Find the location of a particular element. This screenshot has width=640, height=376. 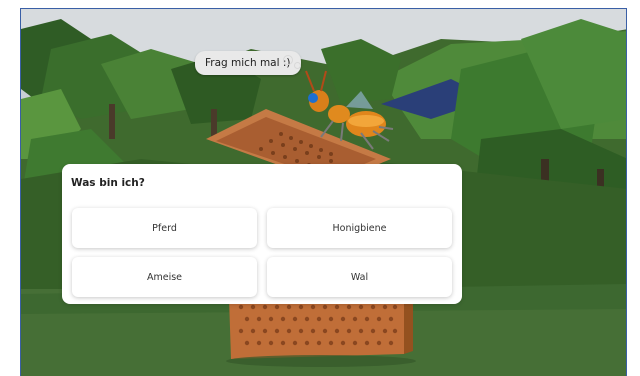

answer-button-pferd: Pferd is located at coordinates (164, 228).